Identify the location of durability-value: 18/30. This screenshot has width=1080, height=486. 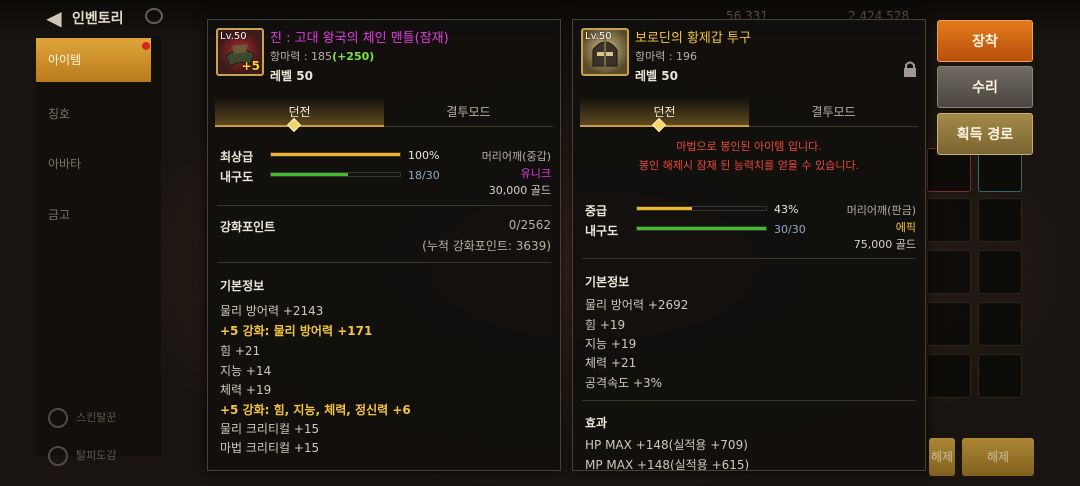
(424, 175).